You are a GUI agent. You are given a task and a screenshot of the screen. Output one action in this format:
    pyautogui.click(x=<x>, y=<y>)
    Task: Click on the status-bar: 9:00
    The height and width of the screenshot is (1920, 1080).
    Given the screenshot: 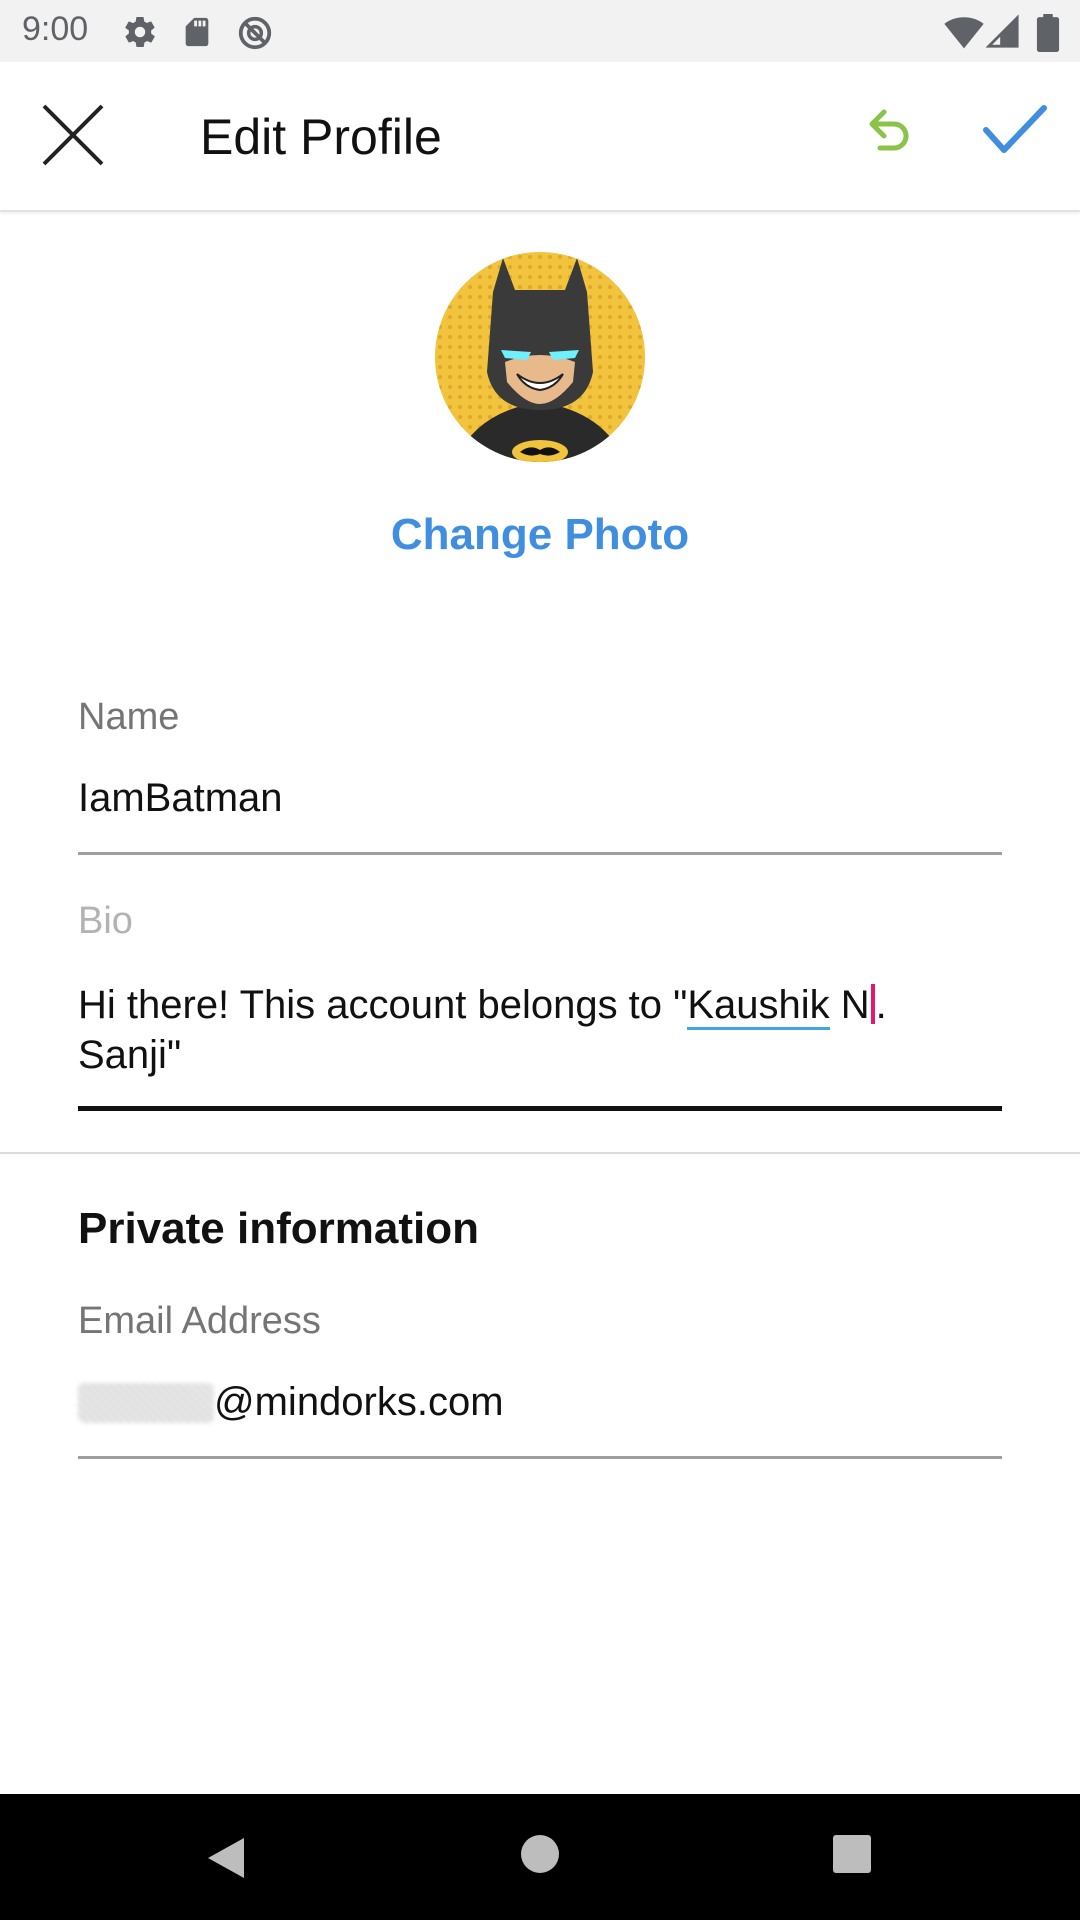 What is the action you would take?
    pyautogui.click(x=540, y=31)
    